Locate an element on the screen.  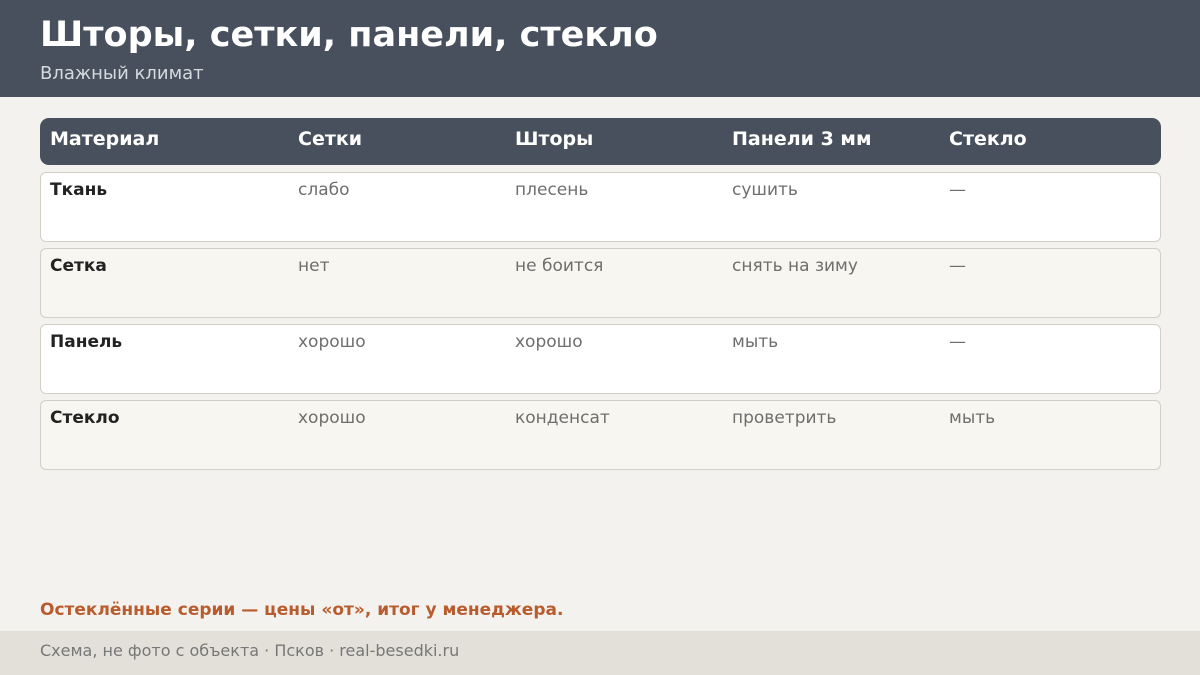
column-header-nets: Сетки is located at coordinates (330, 139).